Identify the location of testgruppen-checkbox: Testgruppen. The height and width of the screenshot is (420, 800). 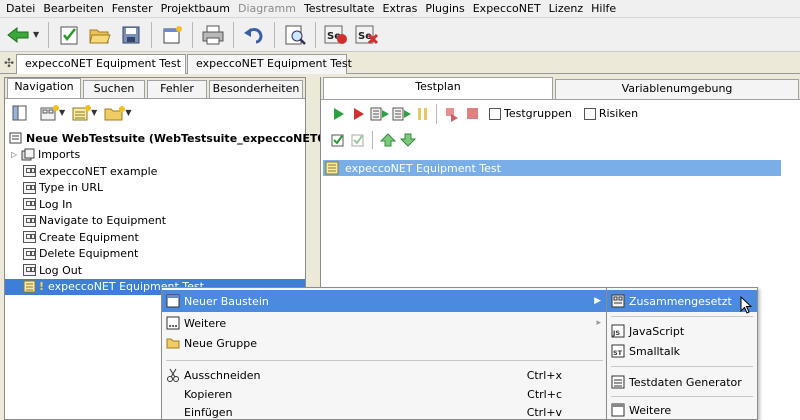
(530, 113).